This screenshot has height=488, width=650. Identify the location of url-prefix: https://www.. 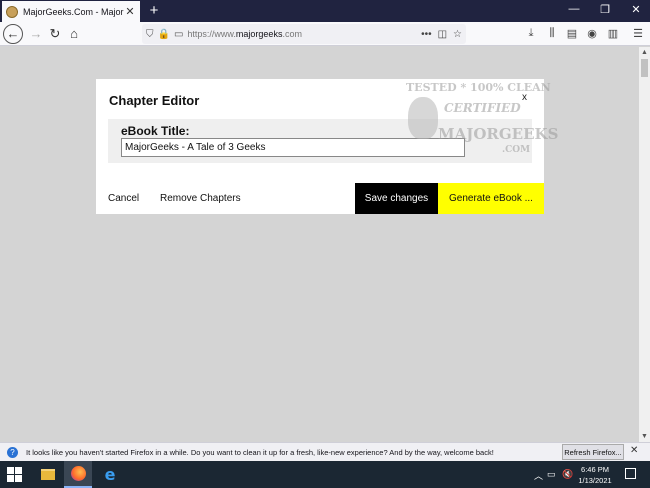
(211, 34).